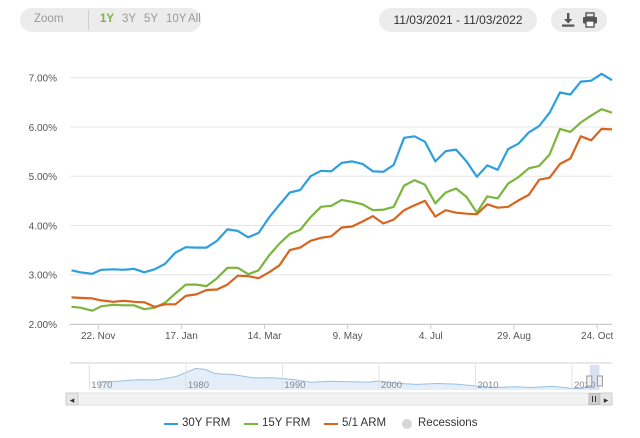 This screenshot has height=438, width=640. What do you see at coordinates (43, 79) in the screenshot?
I see `y-tick-label: 7.00%` at bounding box center [43, 79].